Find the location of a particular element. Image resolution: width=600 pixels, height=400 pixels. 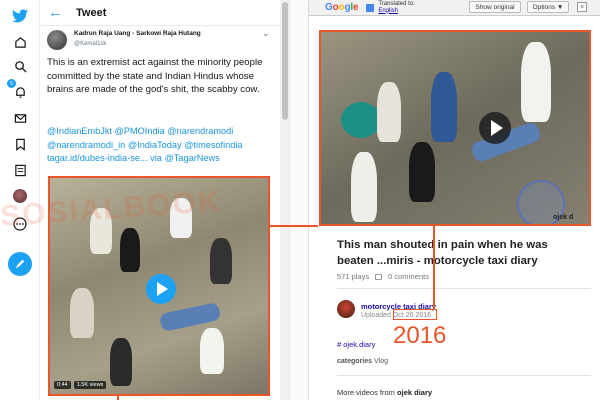

bookmarks-icon is located at coordinates (20, 144).